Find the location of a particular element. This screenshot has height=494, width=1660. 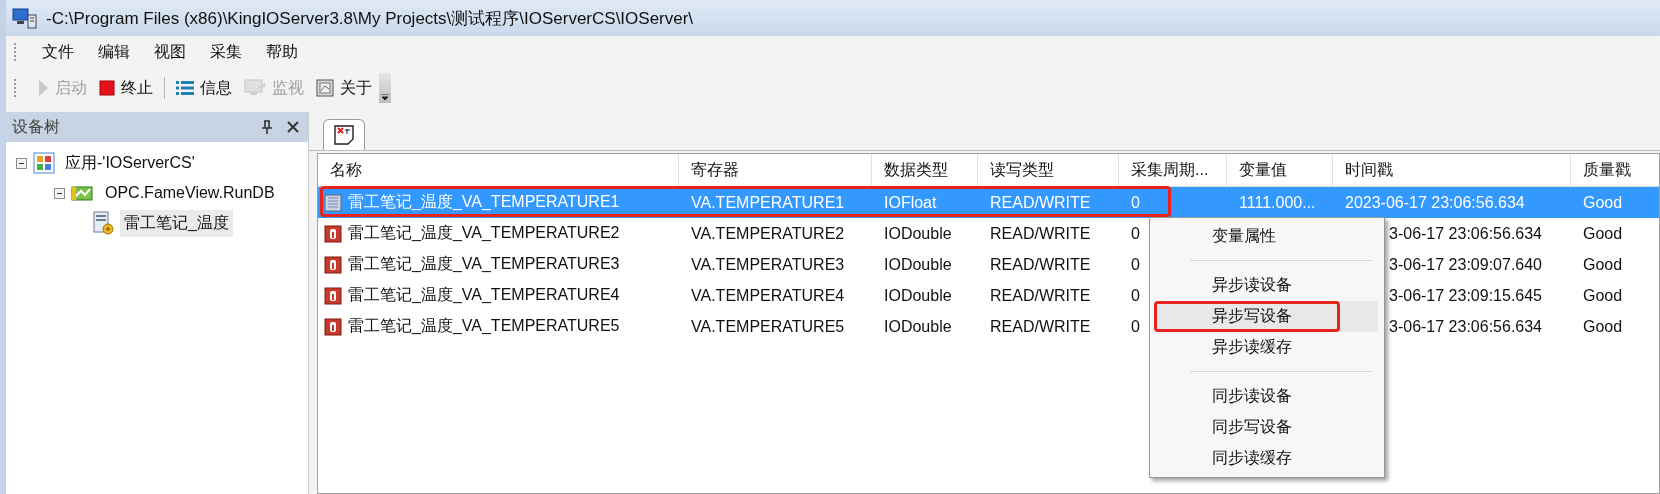

menu-item: 视图 is located at coordinates (170, 52).